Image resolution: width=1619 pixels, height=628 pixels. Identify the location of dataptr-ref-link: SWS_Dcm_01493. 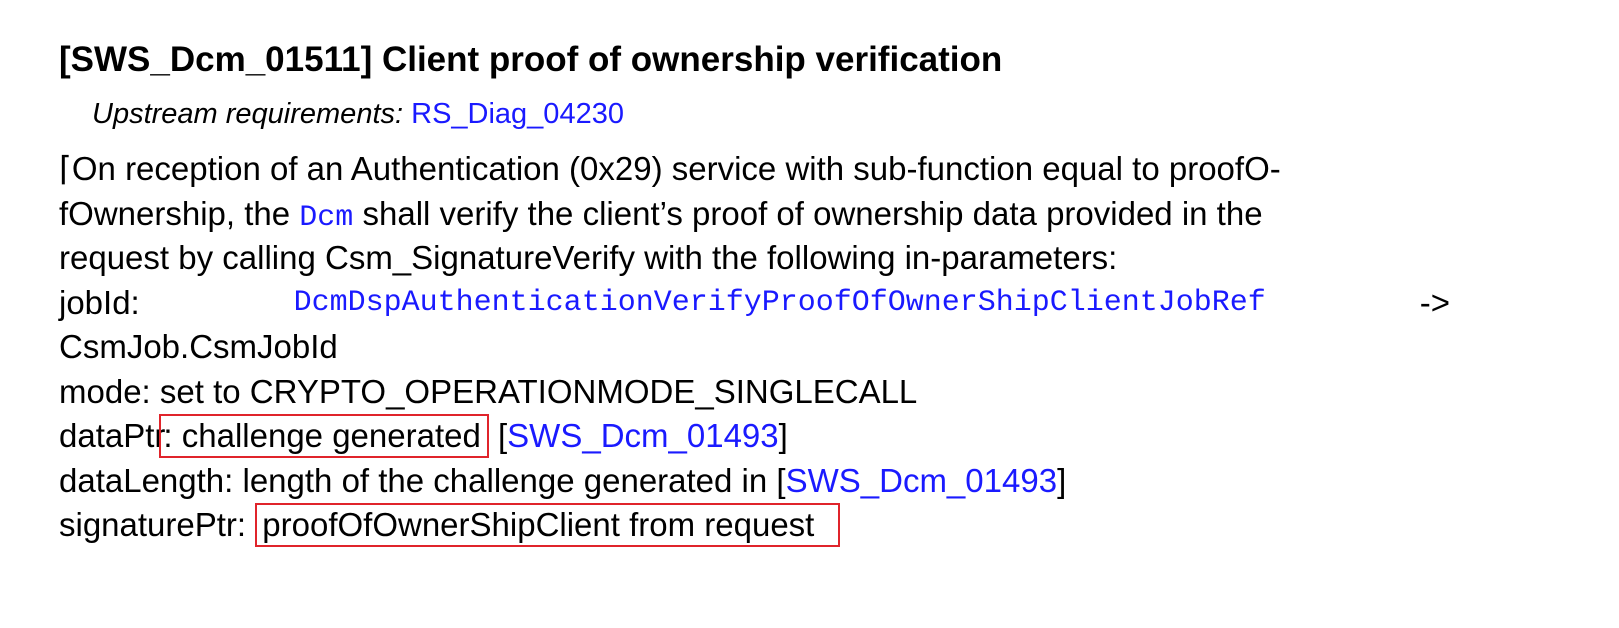
(642, 435).